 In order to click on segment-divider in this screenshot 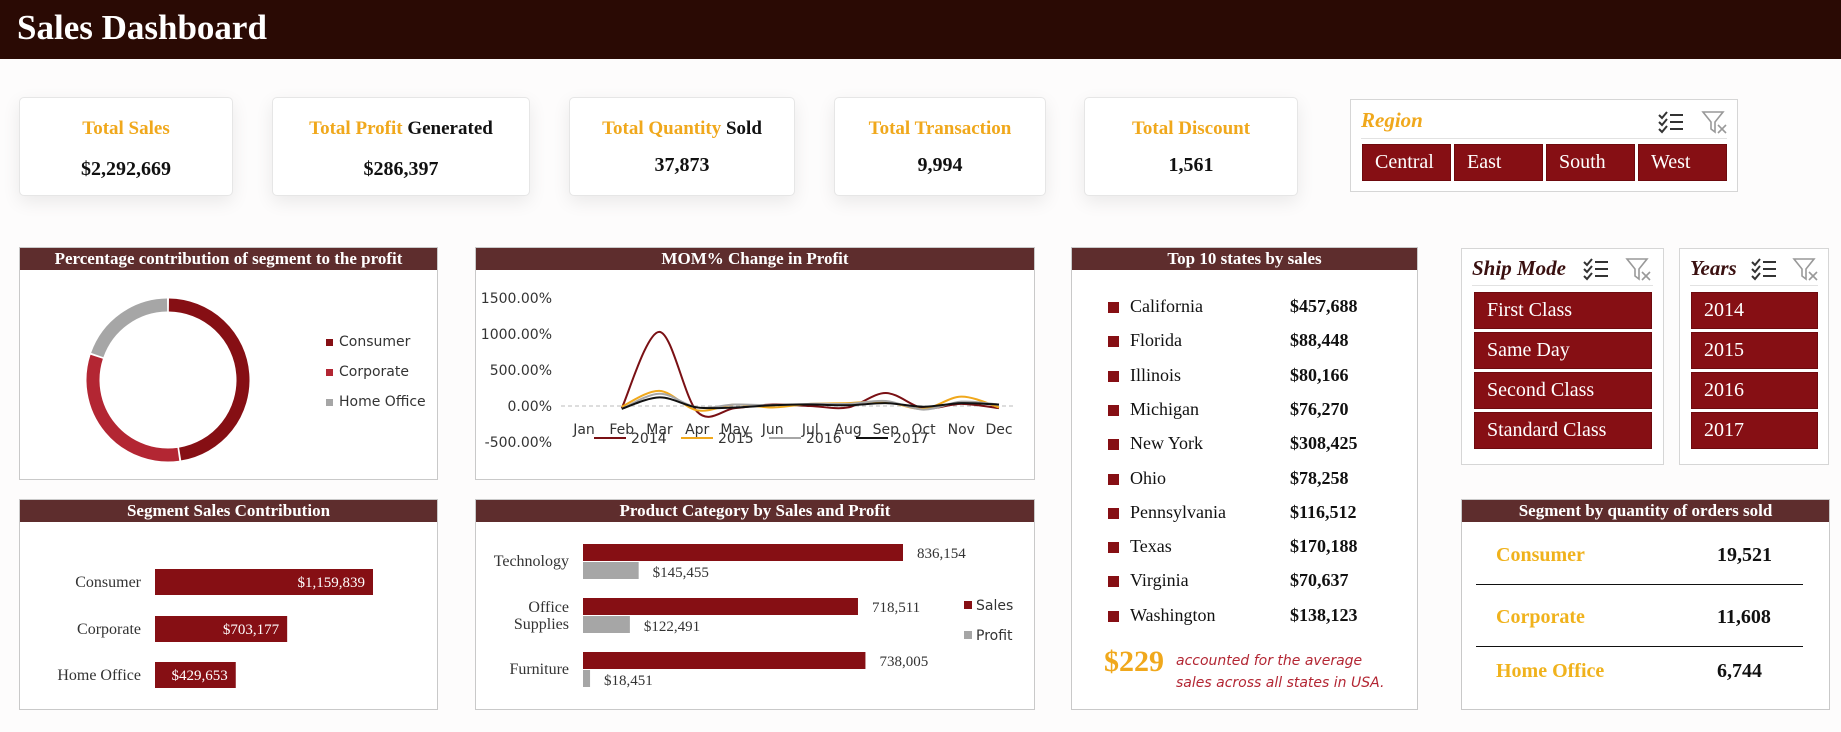, I will do `click(1639, 646)`.